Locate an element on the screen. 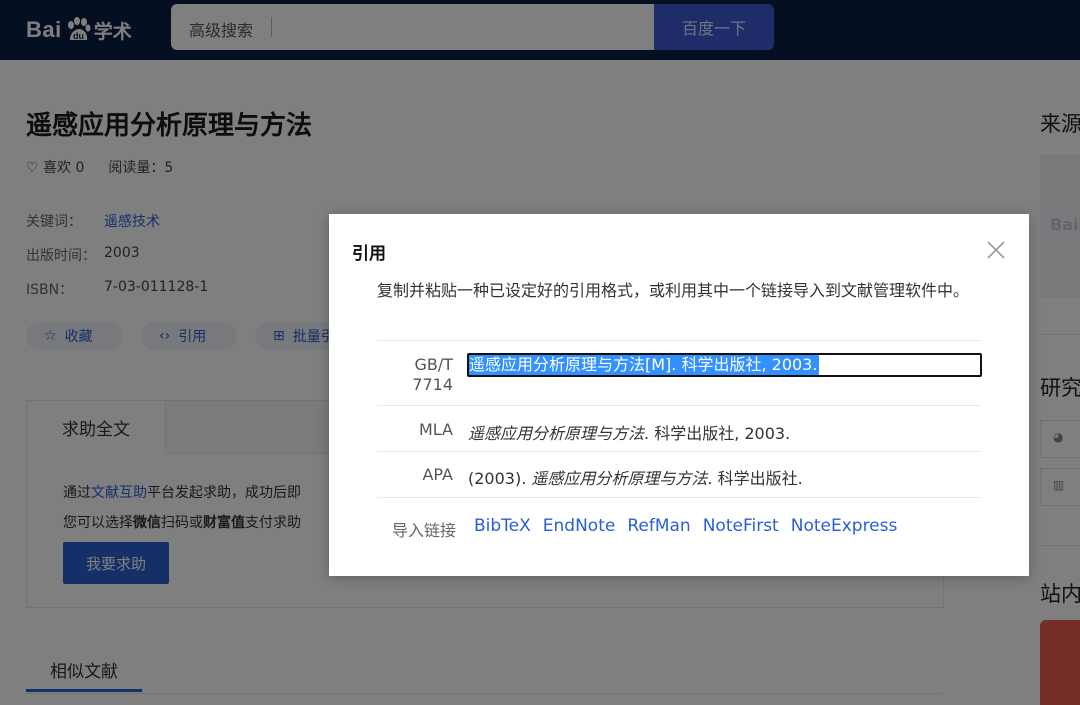 The width and height of the screenshot is (1080, 705). cite-row-mla: MLA 遥感应用分析原理与方法. 科学出版社, 2003. is located at coordinates (678, 428).